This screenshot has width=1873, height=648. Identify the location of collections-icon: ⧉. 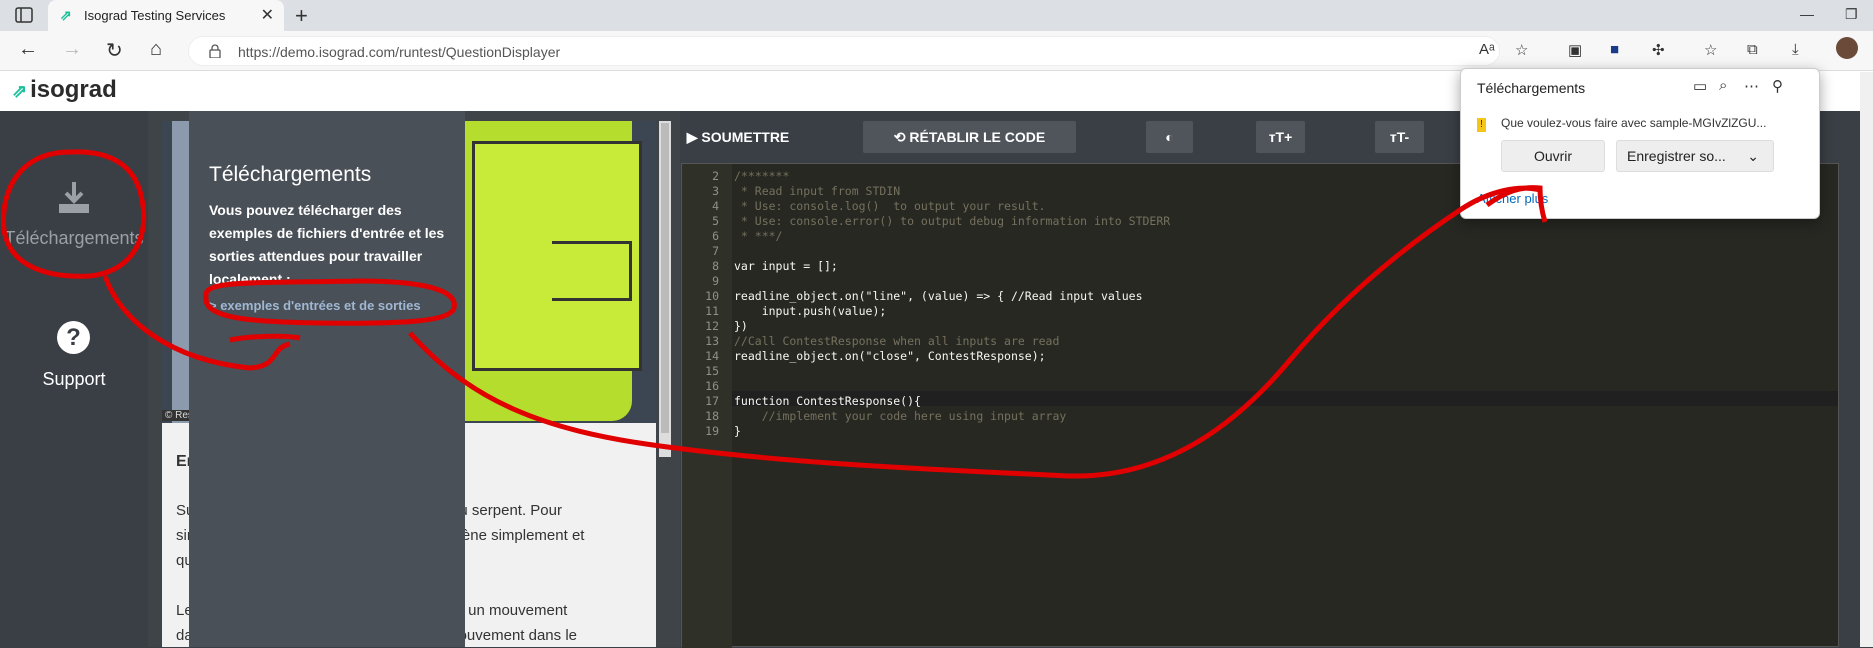
(1752, 49).